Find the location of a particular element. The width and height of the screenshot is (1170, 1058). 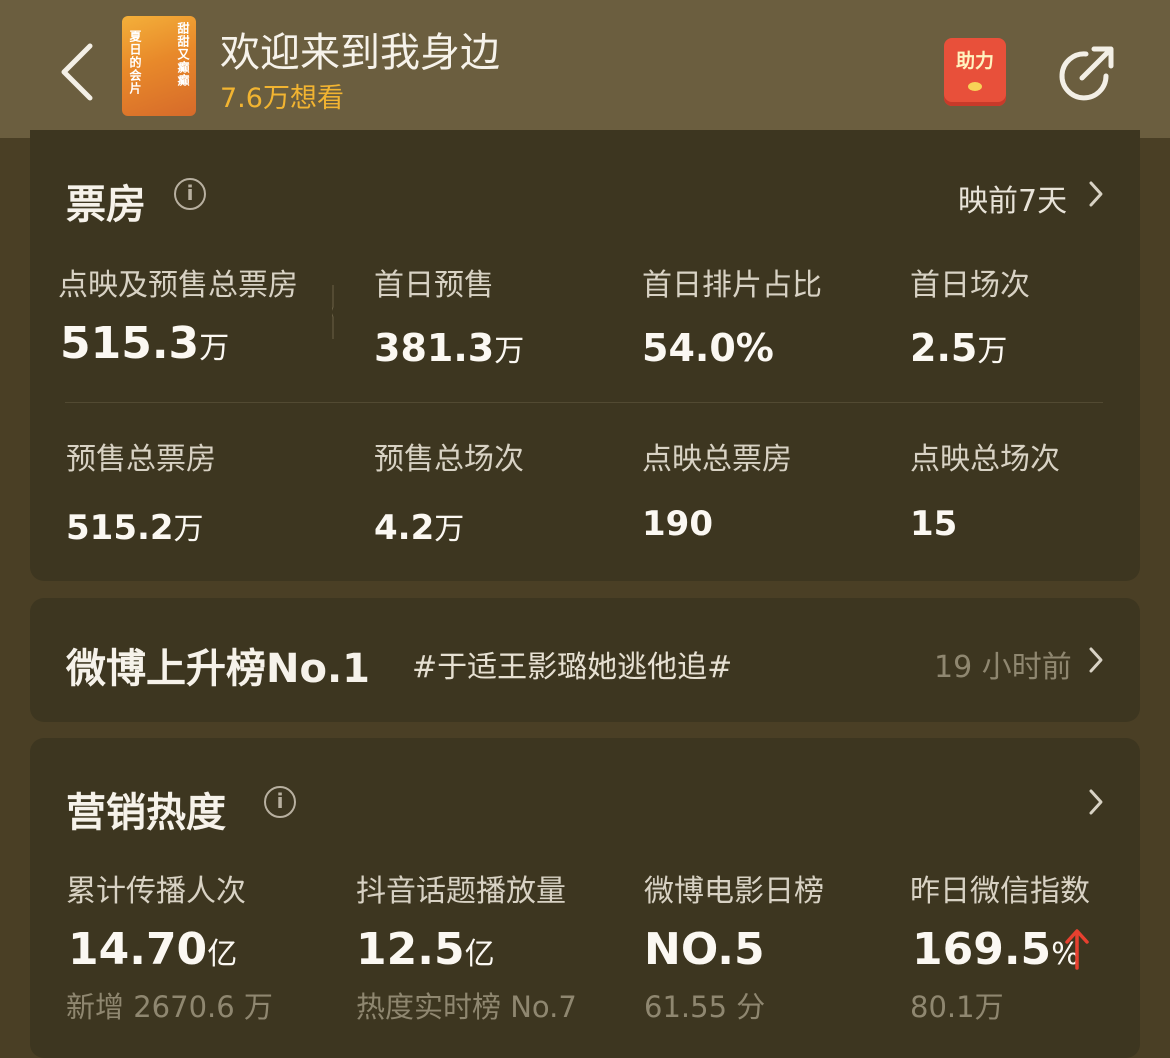

marketing-title: 营销热度 is located at coordinates (146, 813).